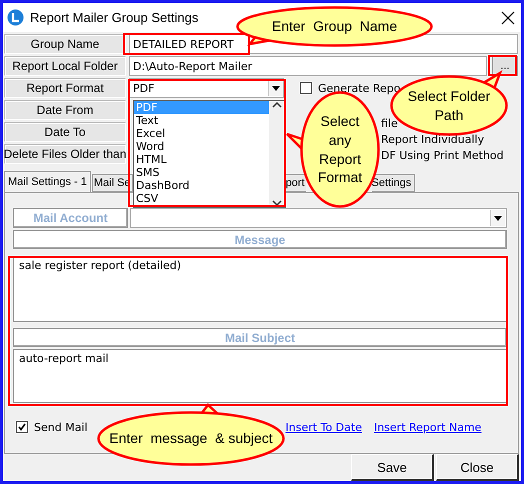 The height and width of the screenshot is (484, 524). I want to click on option-label: Generate Repo, so click(359, 88).